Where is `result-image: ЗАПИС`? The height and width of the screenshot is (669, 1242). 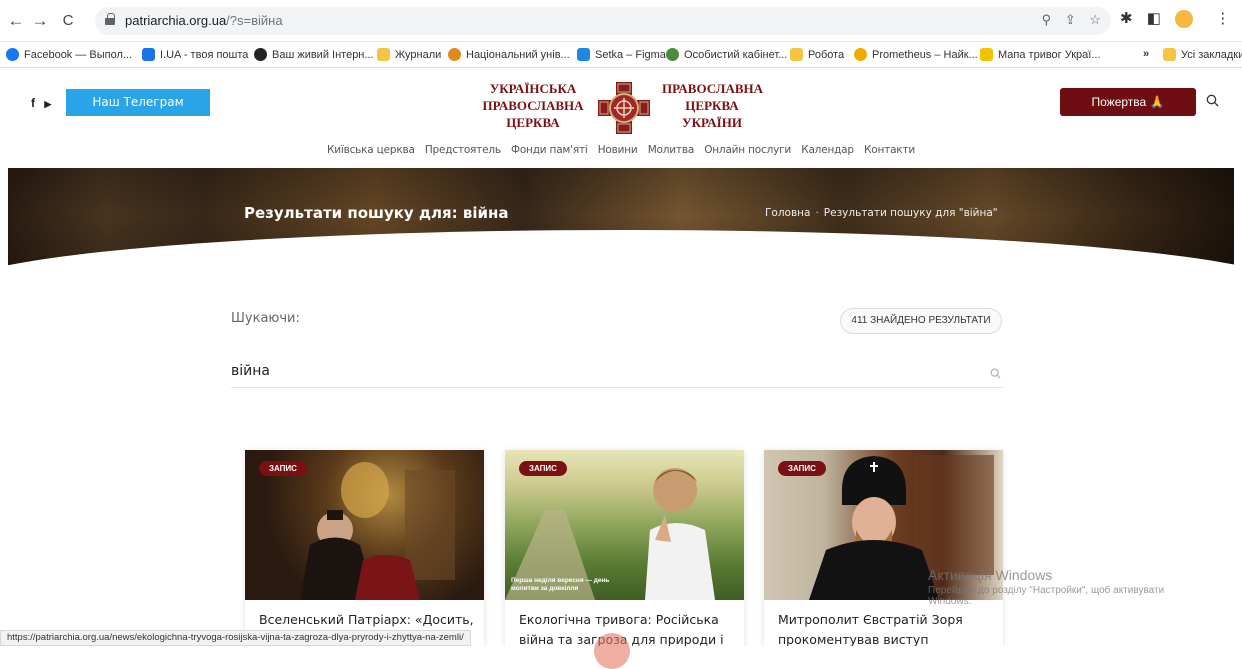 result-image: ЗАПИС is located at coordinates (364, 525).